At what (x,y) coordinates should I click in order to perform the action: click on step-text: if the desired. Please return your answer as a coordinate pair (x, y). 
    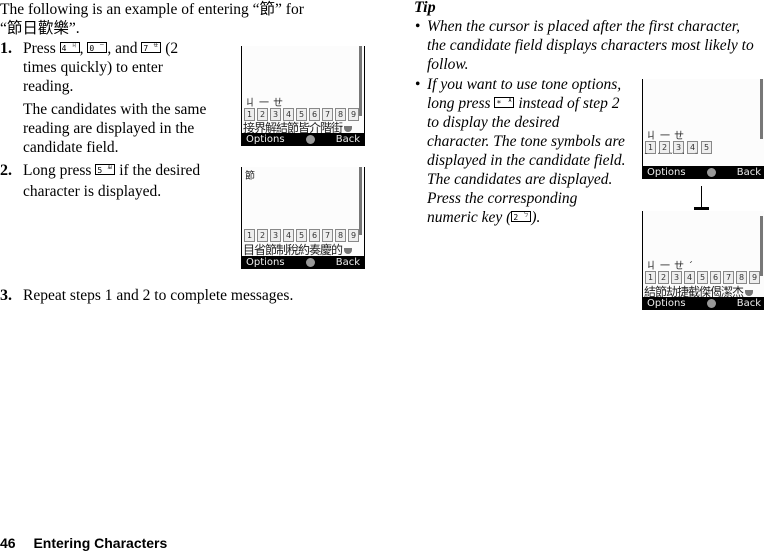
    Looking at the image, I should click on (158, 170).